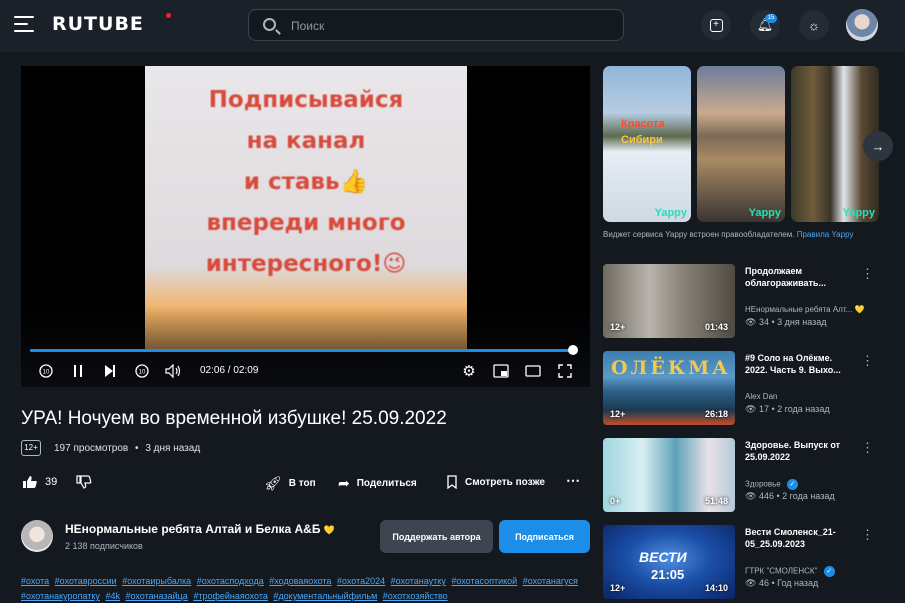 The image size is (905, 603). What do you see at coordinates (156, 581) in the screenshot?
I see `hashtag-link: #охотаирыбалка` at bounding box center [156, 581].